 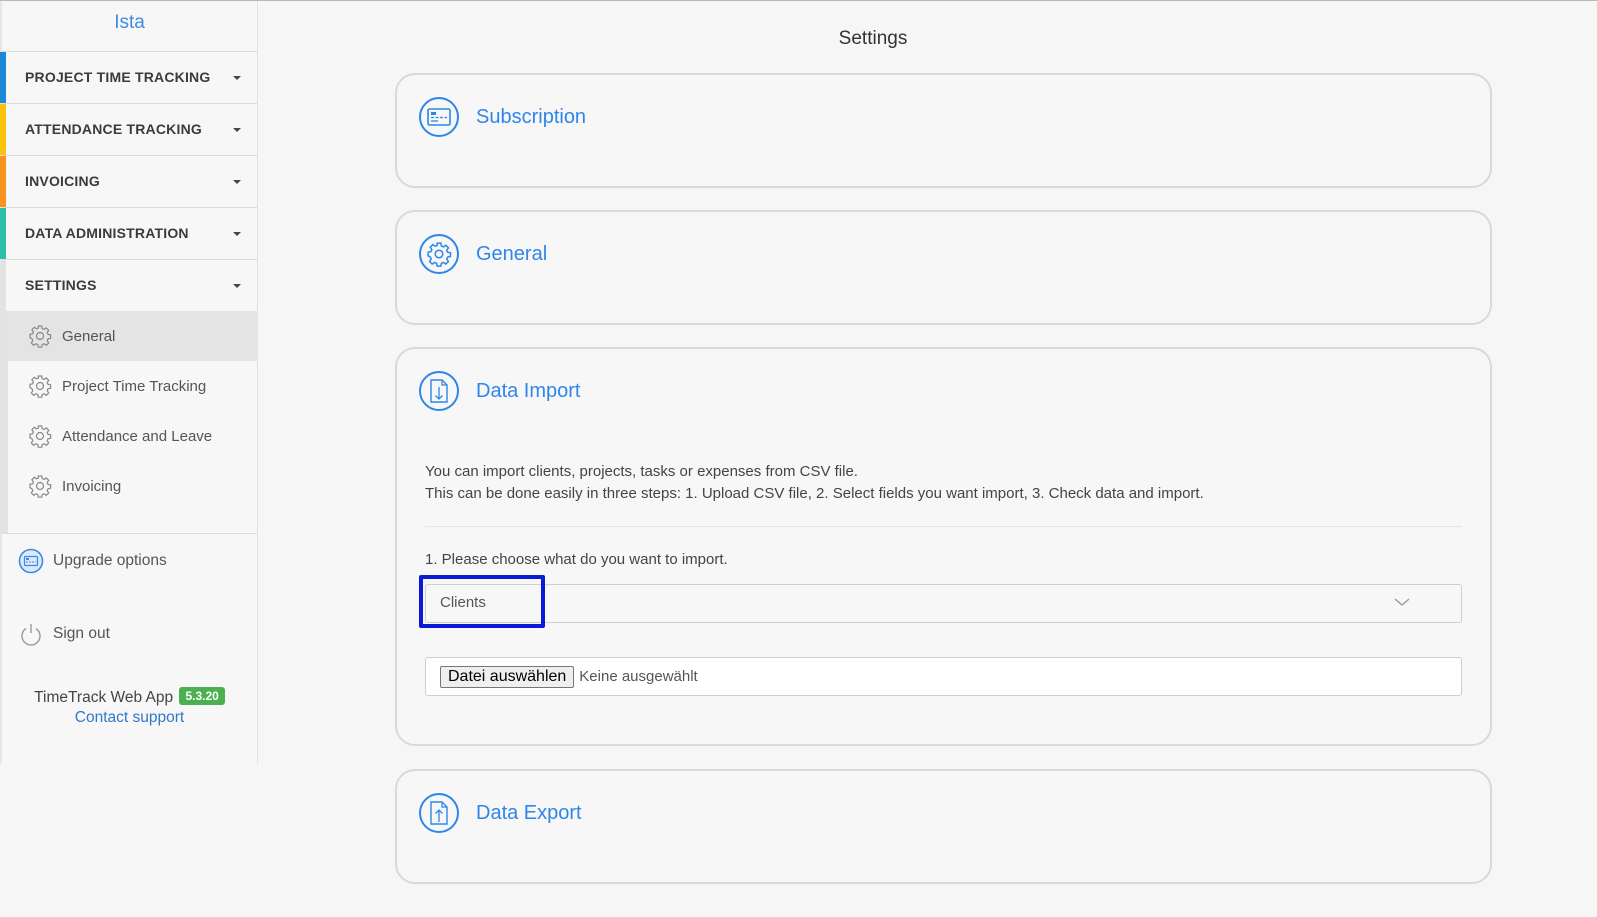 What do you see at coordinates (512, 253) in the screenshot?
I see `general-title: General` at bounding box center [512, 253].